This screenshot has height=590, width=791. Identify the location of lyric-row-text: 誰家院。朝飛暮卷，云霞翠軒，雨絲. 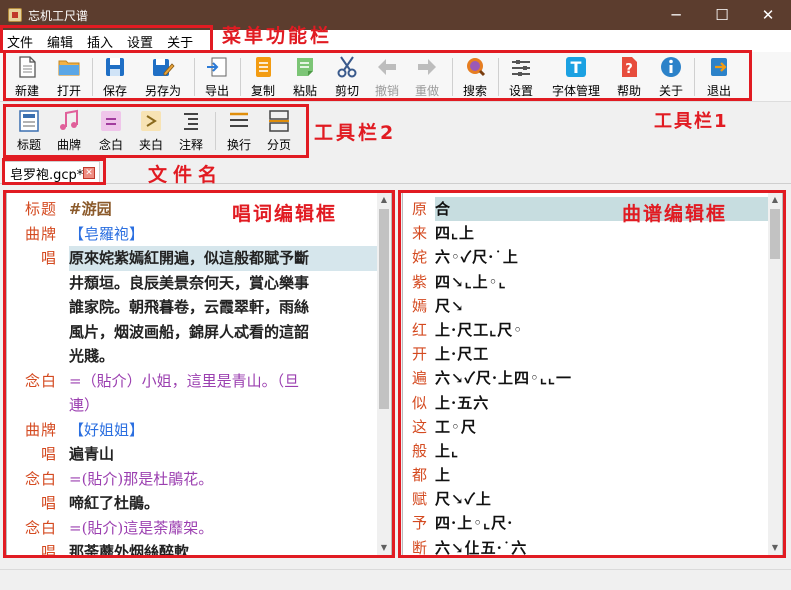
(189, 307).